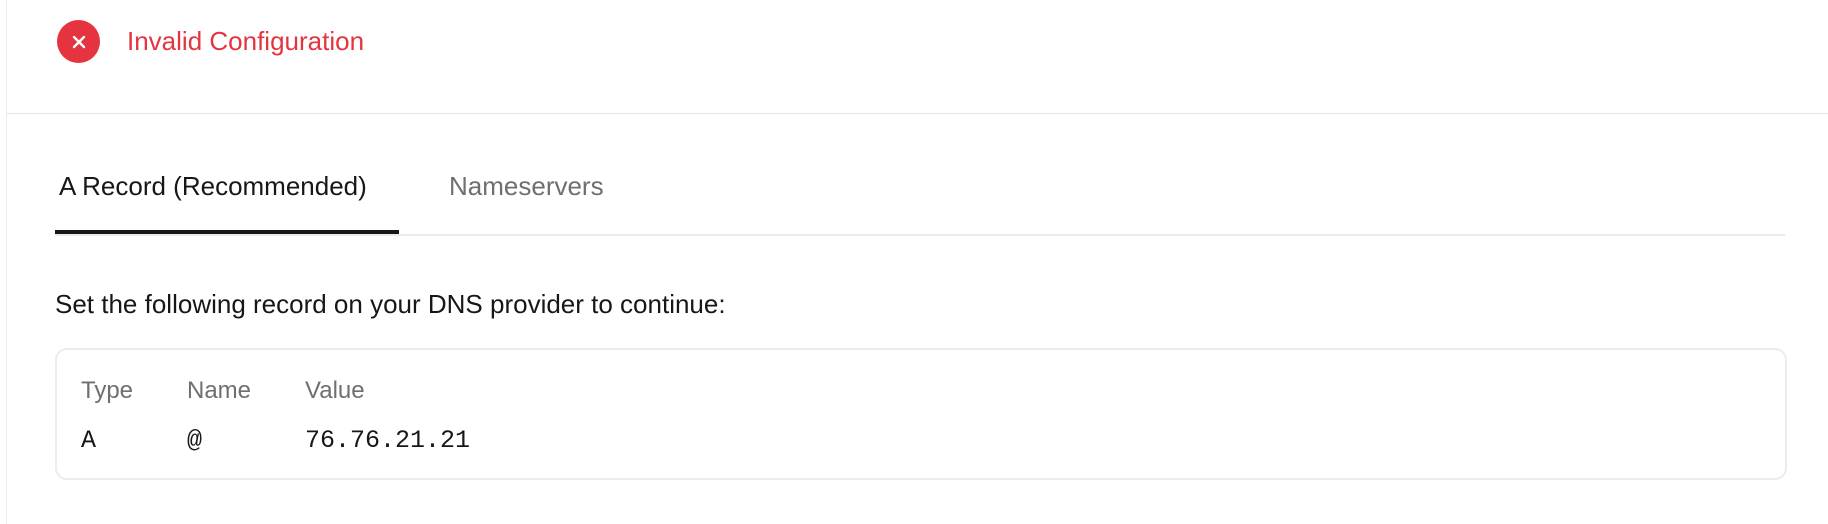 This screenshot has width=1828, height=524. Describe the element at coordinates (78, 41) in the screenshot. I see `close-icon` at that location.